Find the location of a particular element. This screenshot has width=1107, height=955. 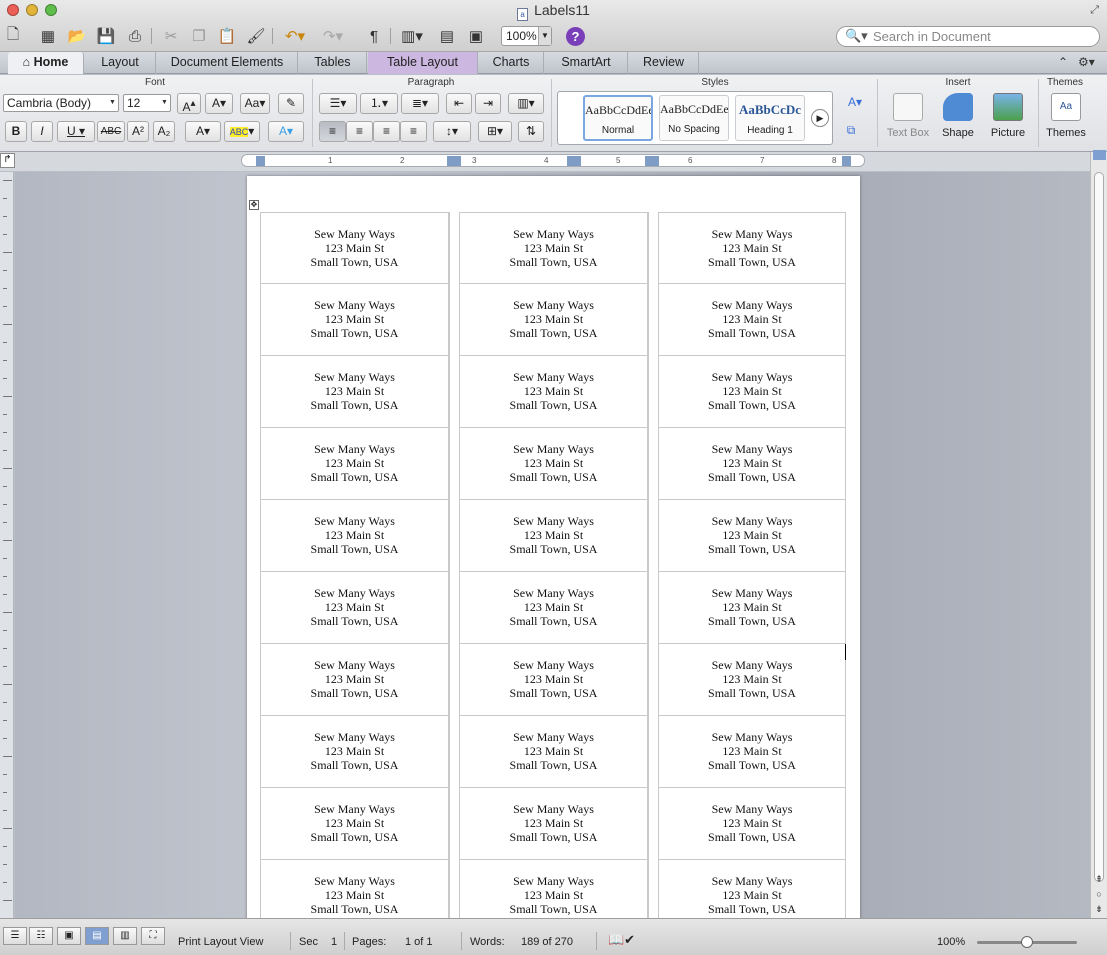

styles-next-icon: ▶ is located at coordinates (820, 118).